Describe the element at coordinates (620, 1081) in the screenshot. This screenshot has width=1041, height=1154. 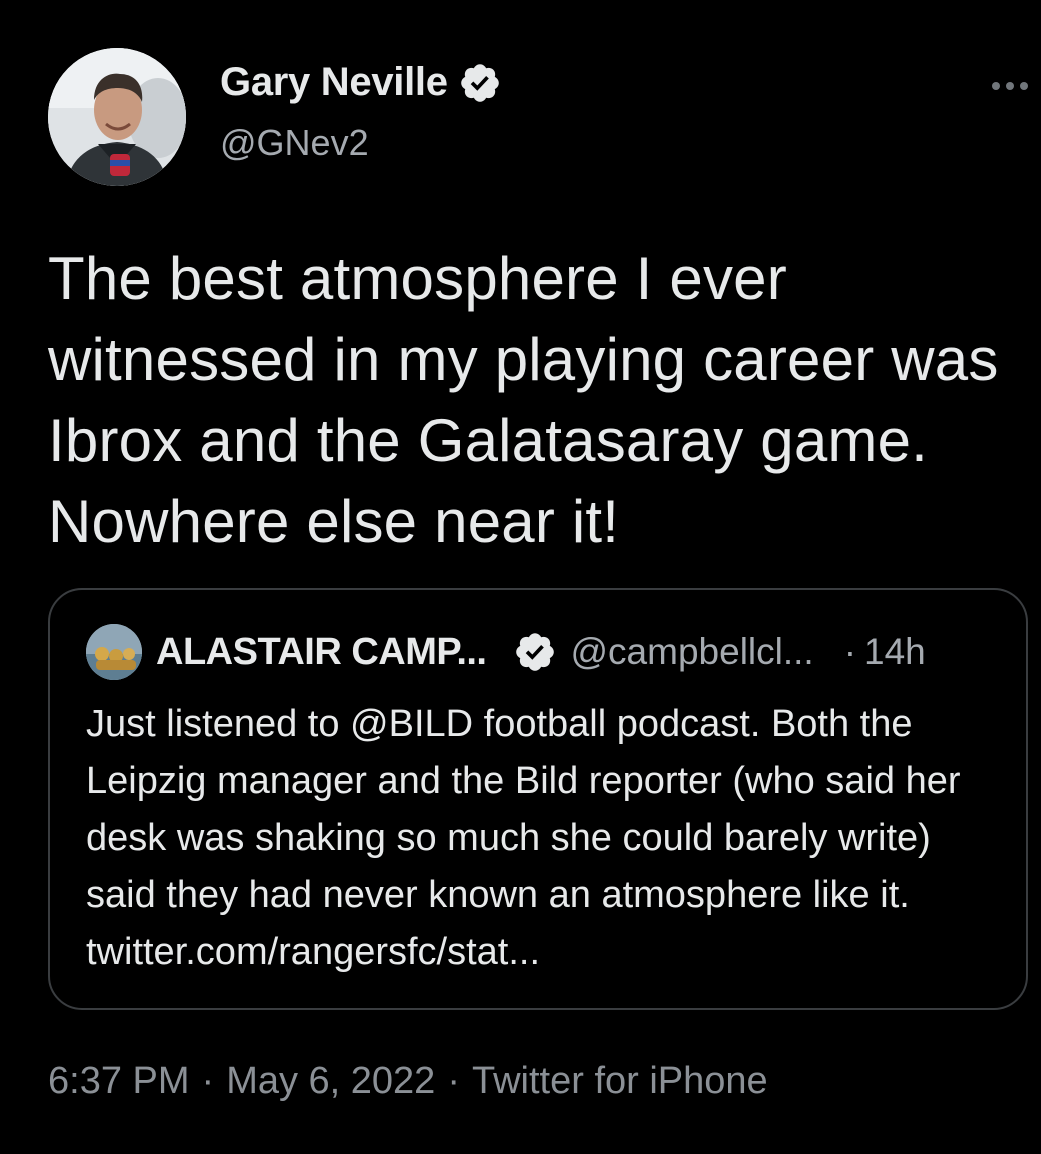
I see `tweet-source: Twitter for iPhone` at that location.